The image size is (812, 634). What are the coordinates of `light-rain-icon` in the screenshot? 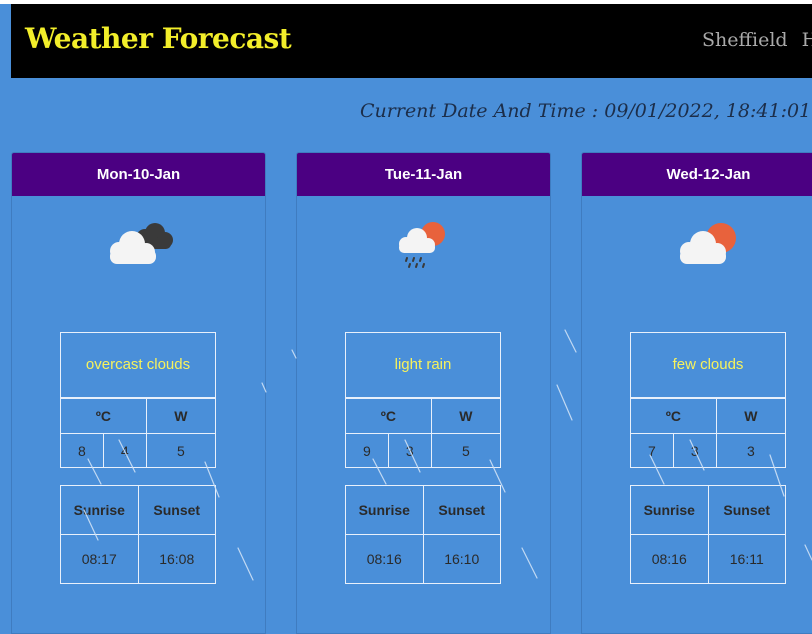 It's located at (423, 249).